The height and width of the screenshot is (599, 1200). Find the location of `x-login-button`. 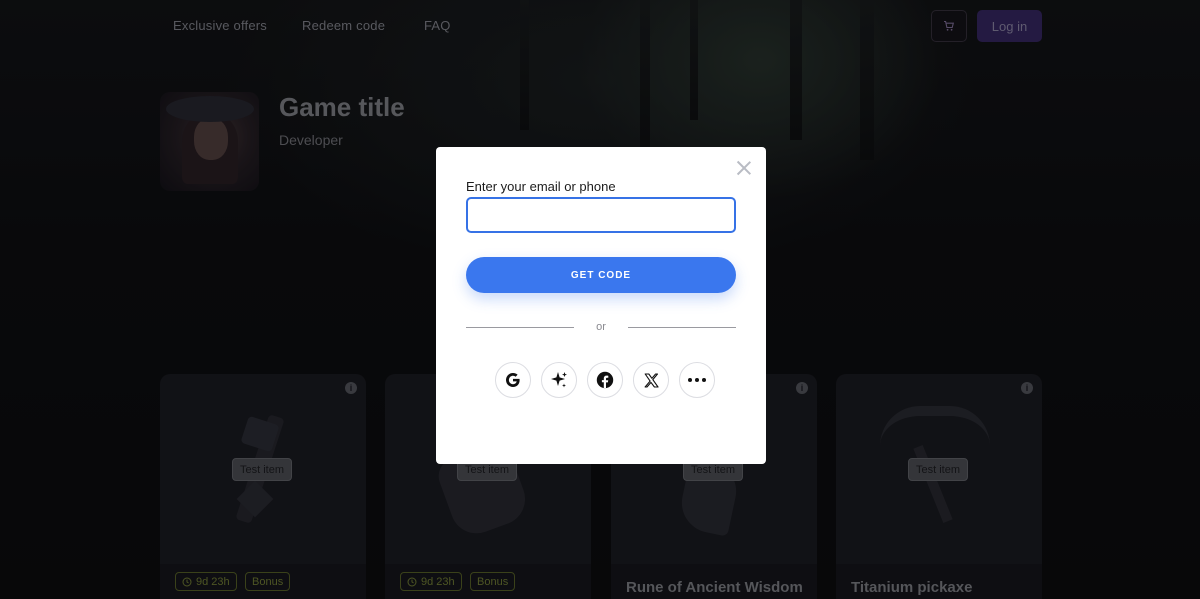

x-login-button is located at coordinates (651, 380).